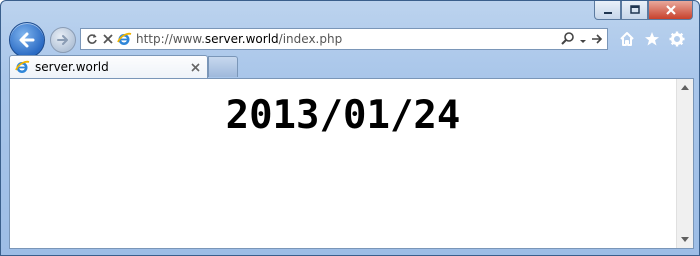  I want to click on home-icon, so click(627, 39).